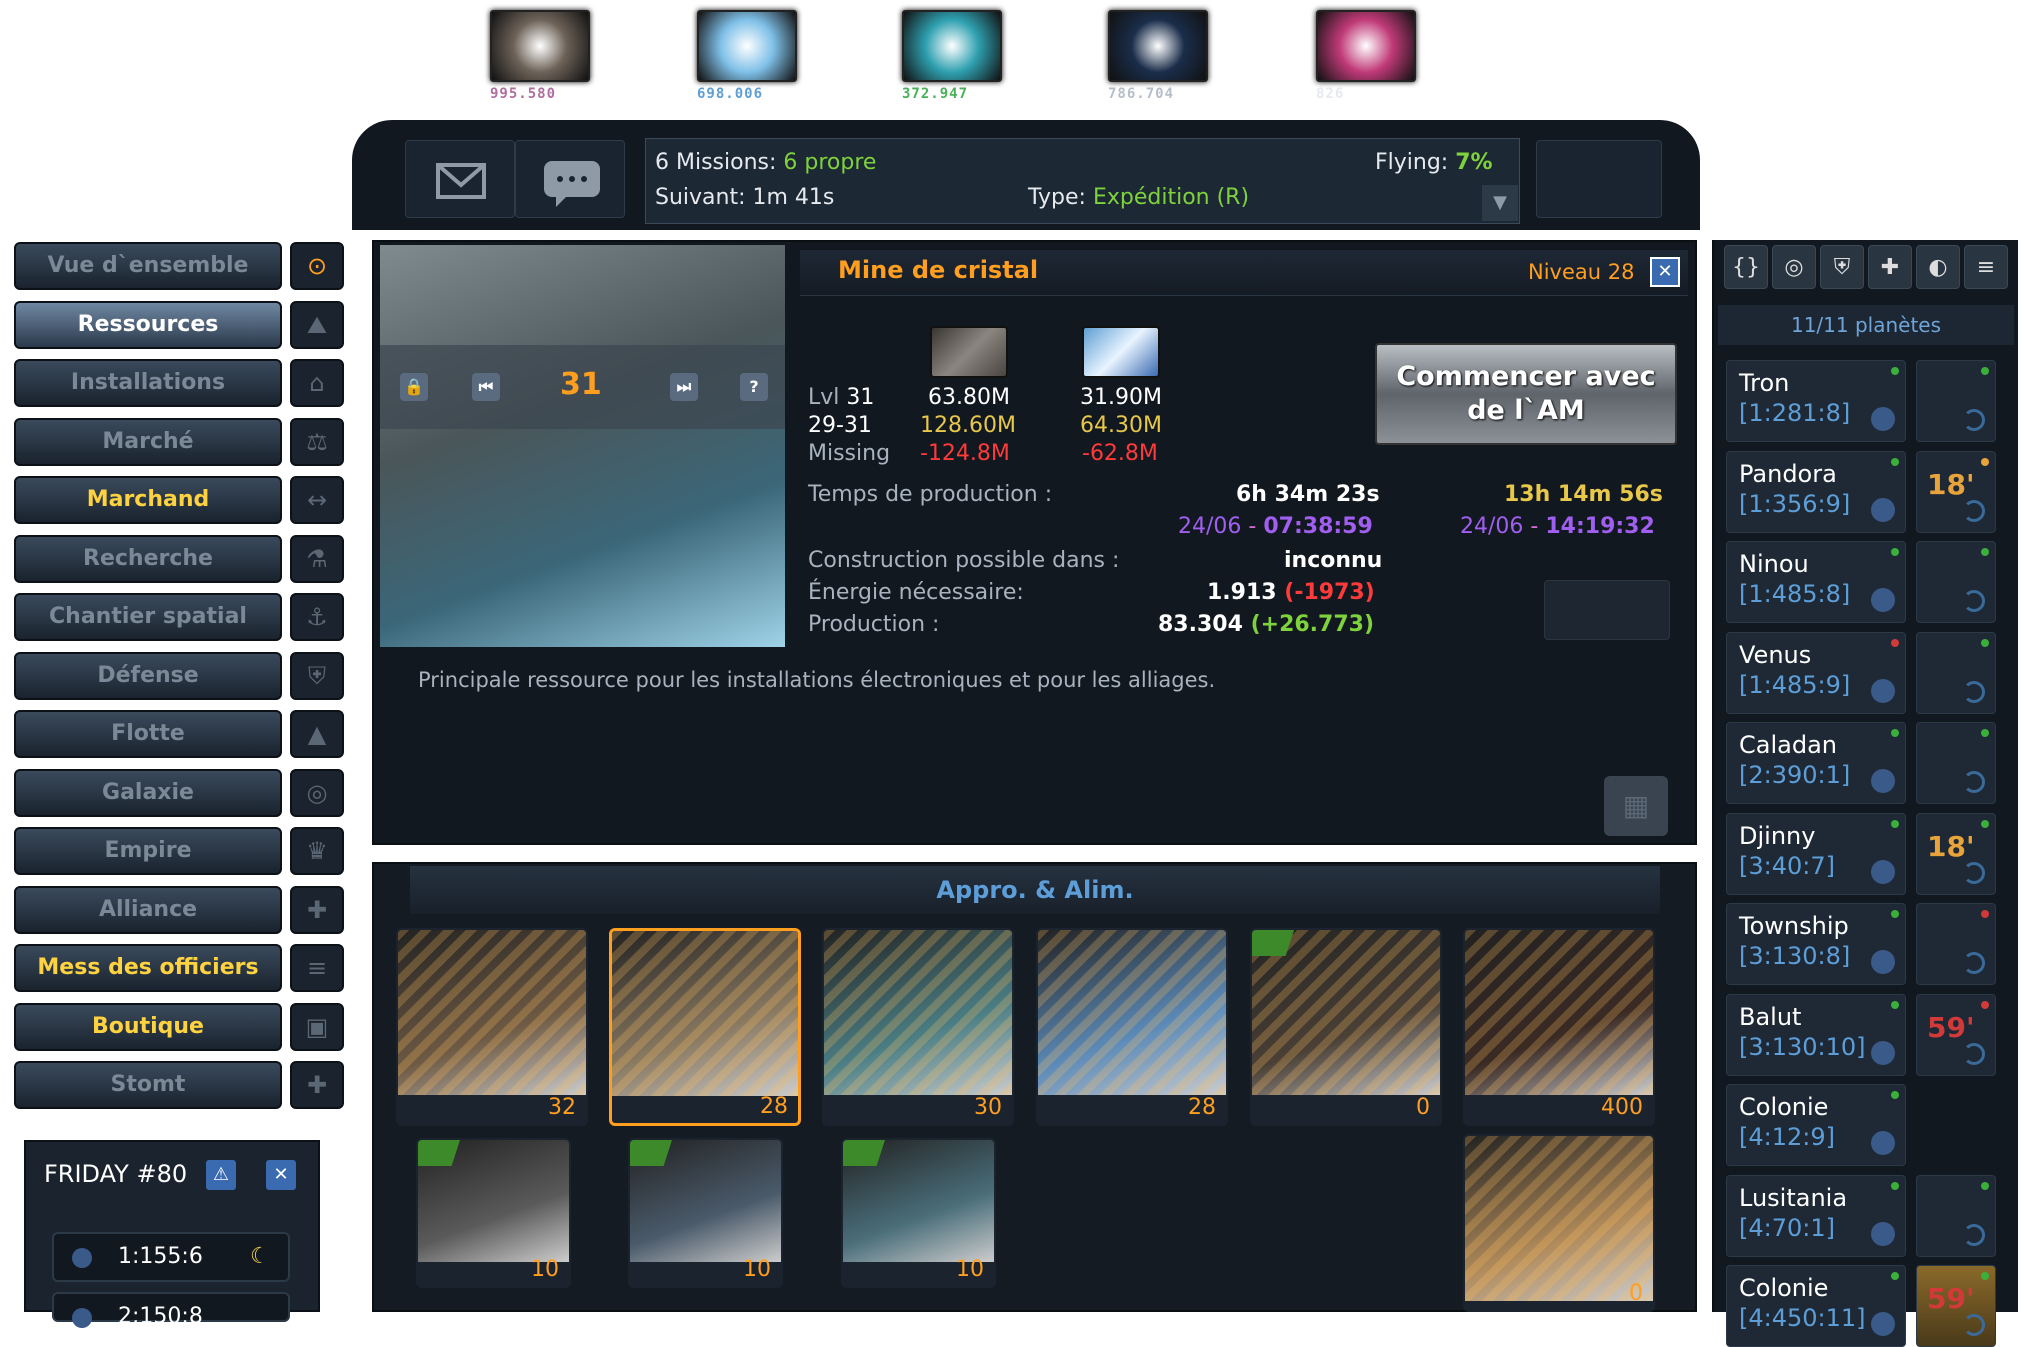  I want to click on menu-item-empire: Empire, so click(148, 851).